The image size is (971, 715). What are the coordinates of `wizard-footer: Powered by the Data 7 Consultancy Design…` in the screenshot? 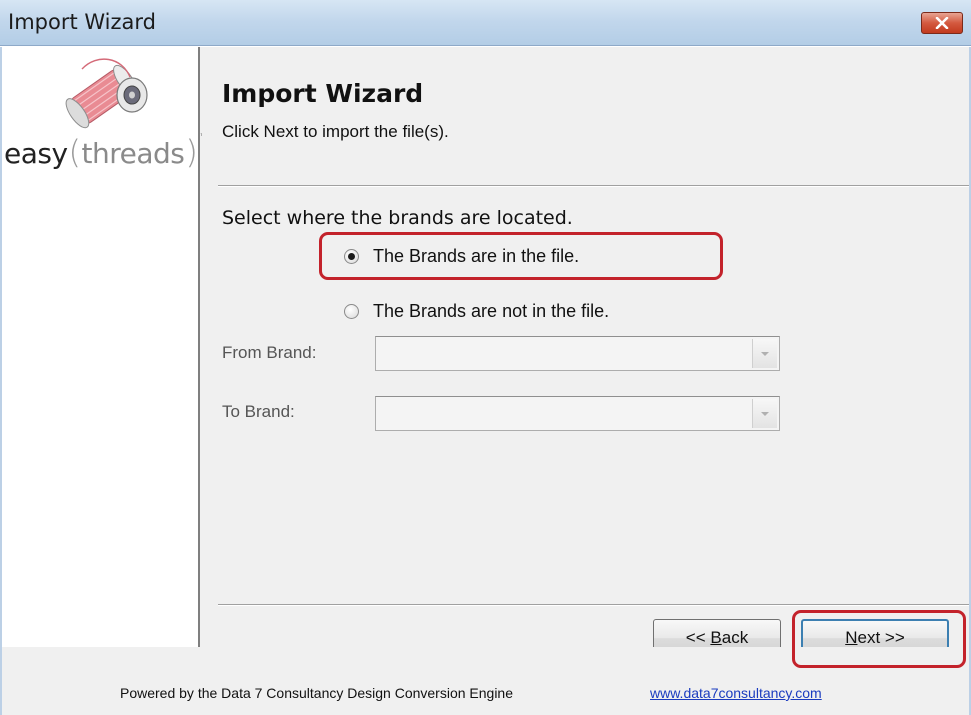 It's located at (485, 681).